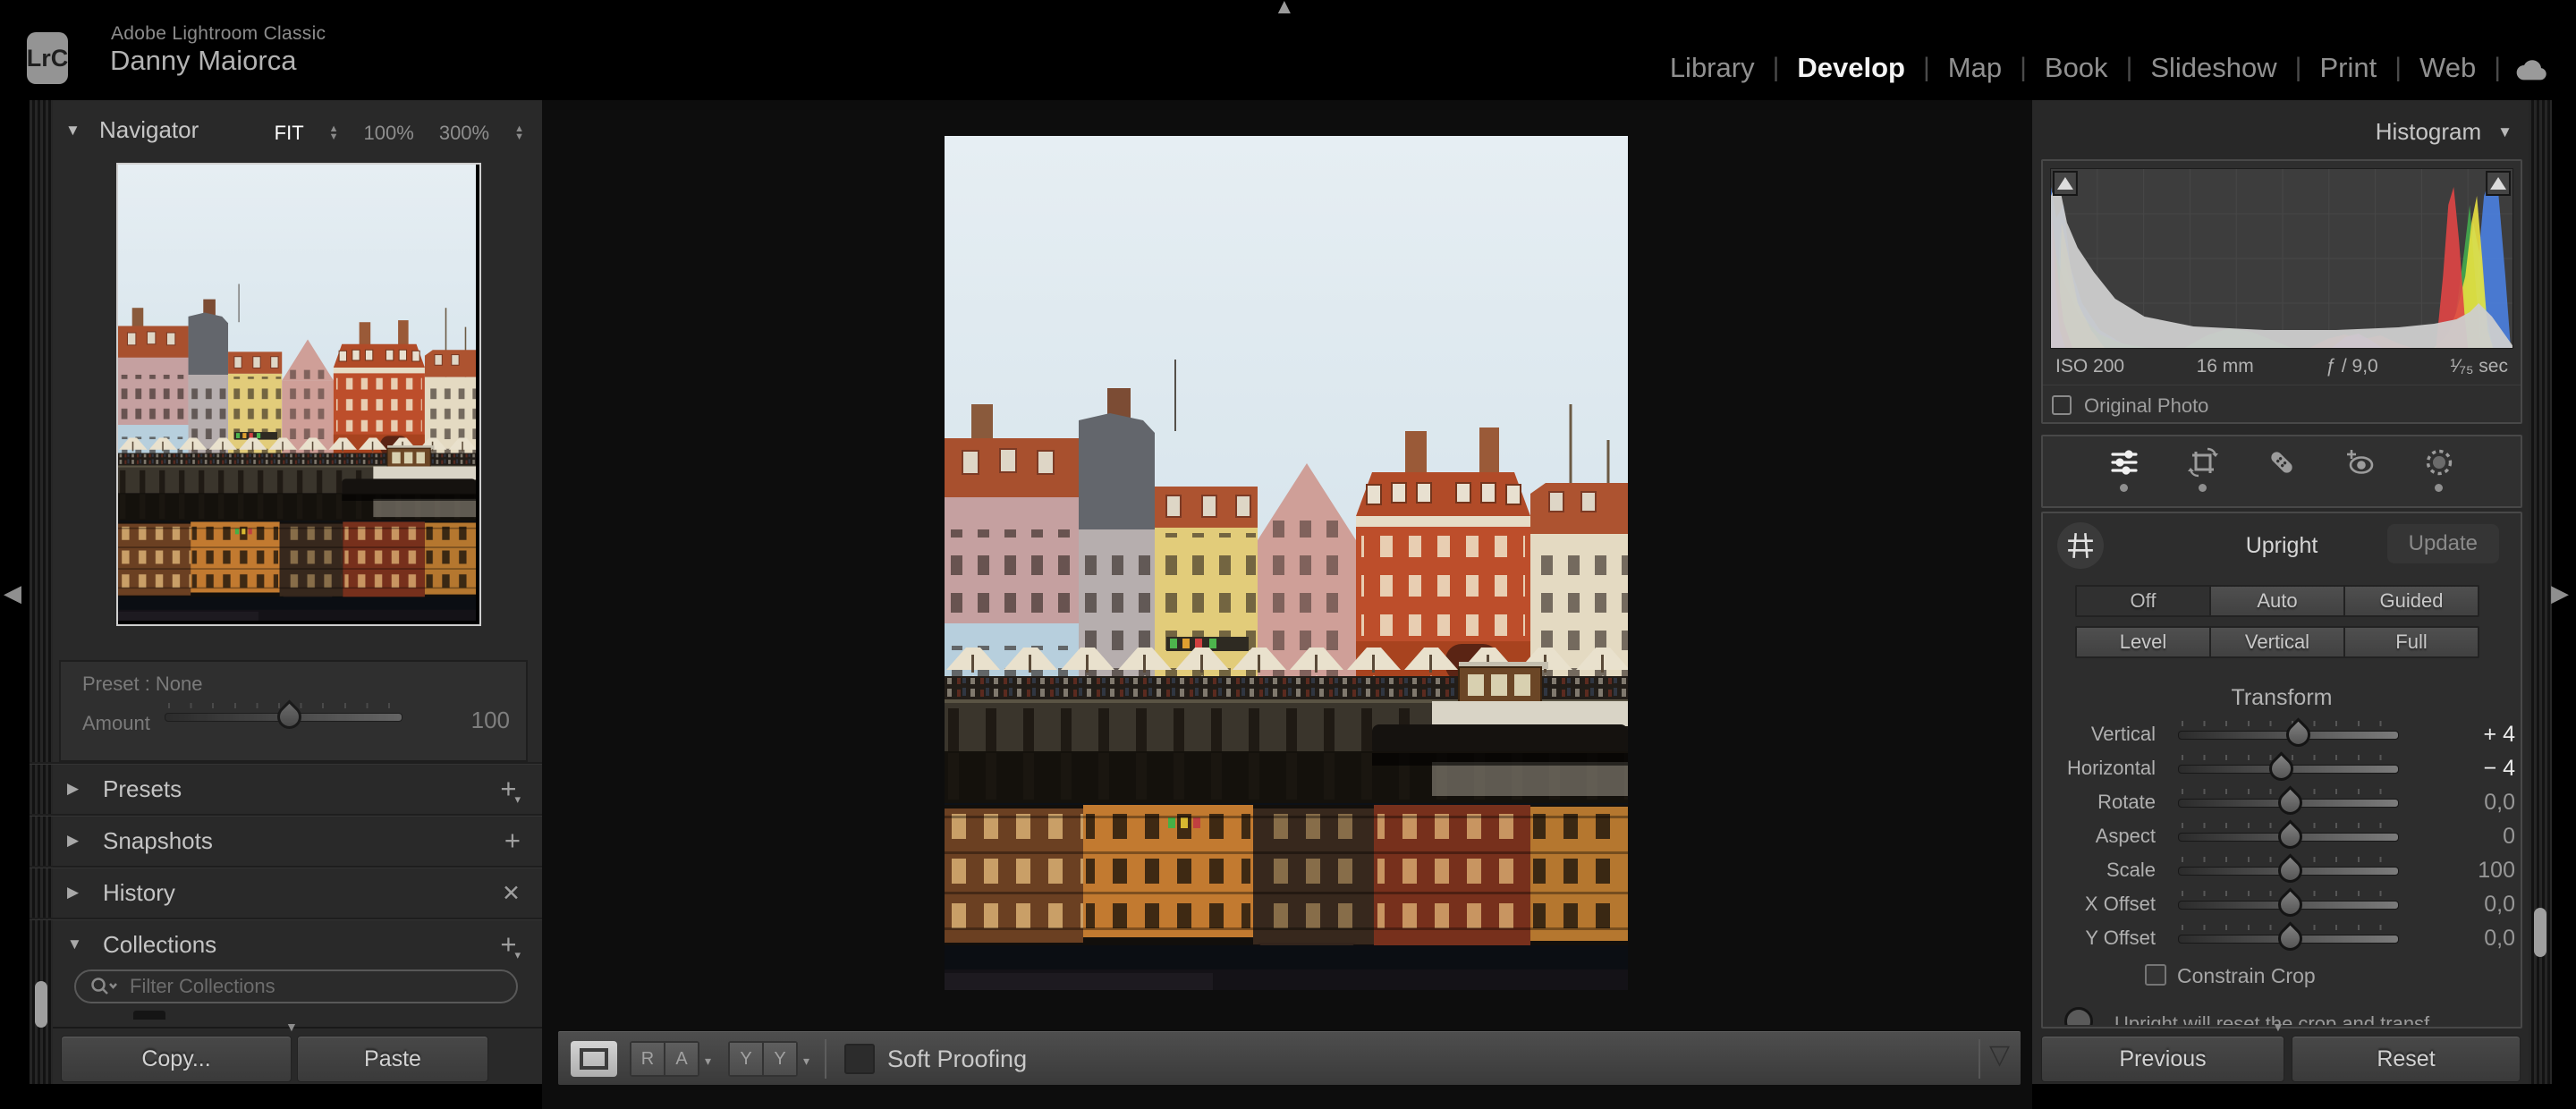 Image resolution: width=2576 pixels, height=1109 pixels. What do you see at coordinates (2155, 975) in the screenshot?
I see `constrain-crop-checkbox` at bounding box center [2155, 975].